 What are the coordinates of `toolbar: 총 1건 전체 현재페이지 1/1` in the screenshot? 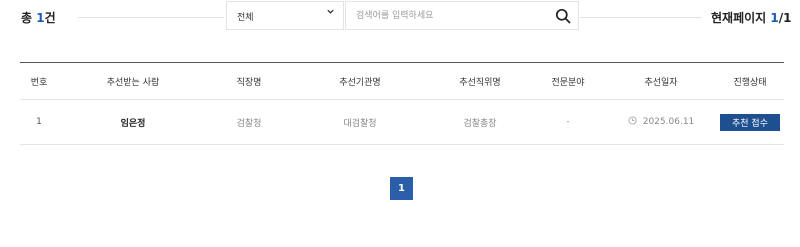 It's located at (400, 17).